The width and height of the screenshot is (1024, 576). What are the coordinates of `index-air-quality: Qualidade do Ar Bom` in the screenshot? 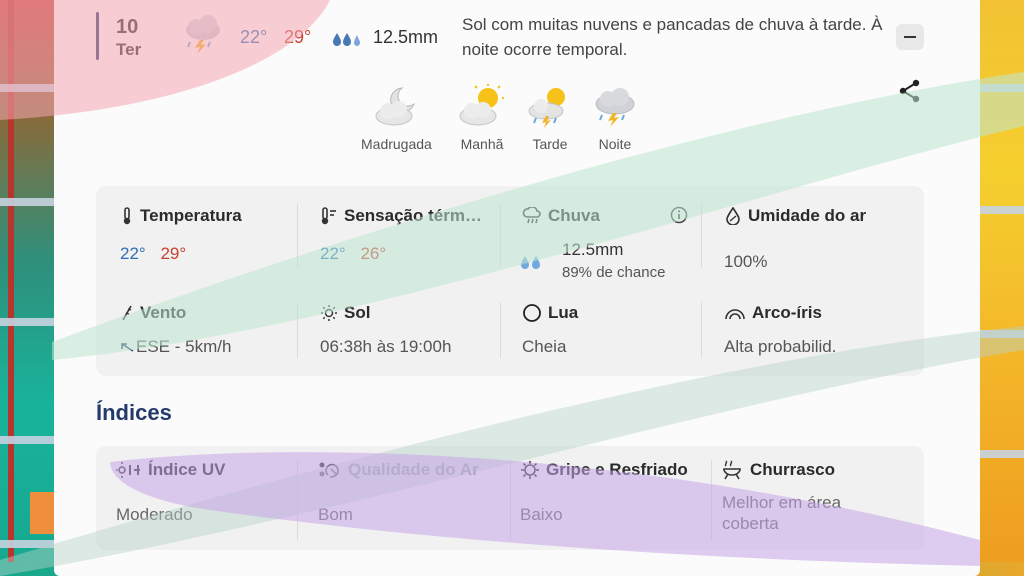 It's located at (398, 492).